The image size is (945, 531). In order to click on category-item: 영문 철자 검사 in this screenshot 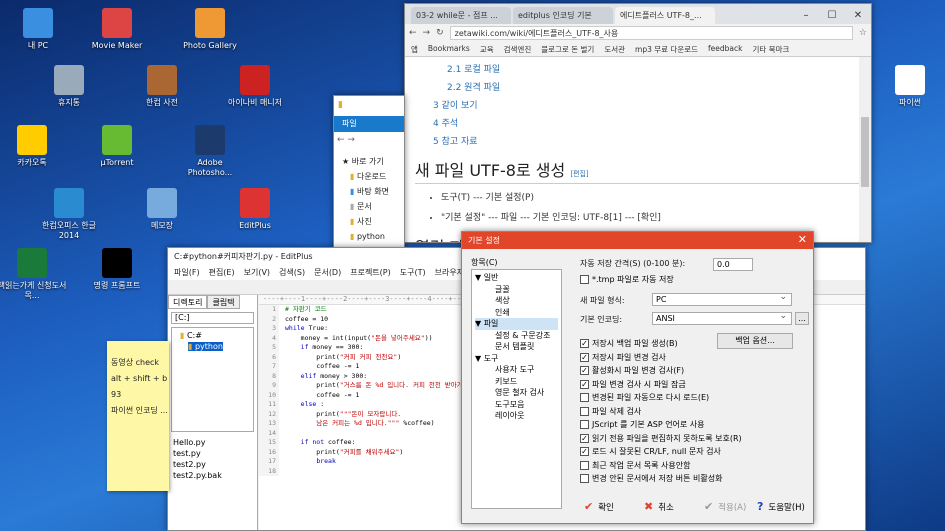, I will do `click(516, 393)`.